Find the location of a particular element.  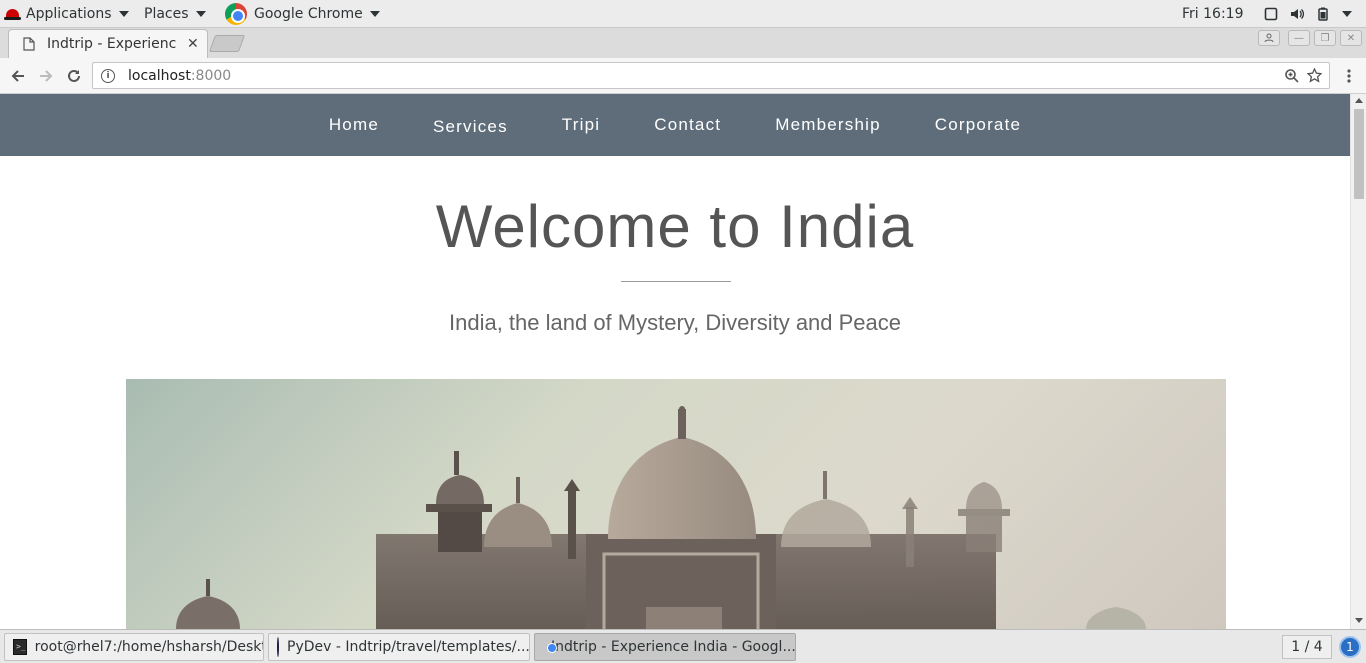

scroll-down-icon is located at coordinates (1359, 620).